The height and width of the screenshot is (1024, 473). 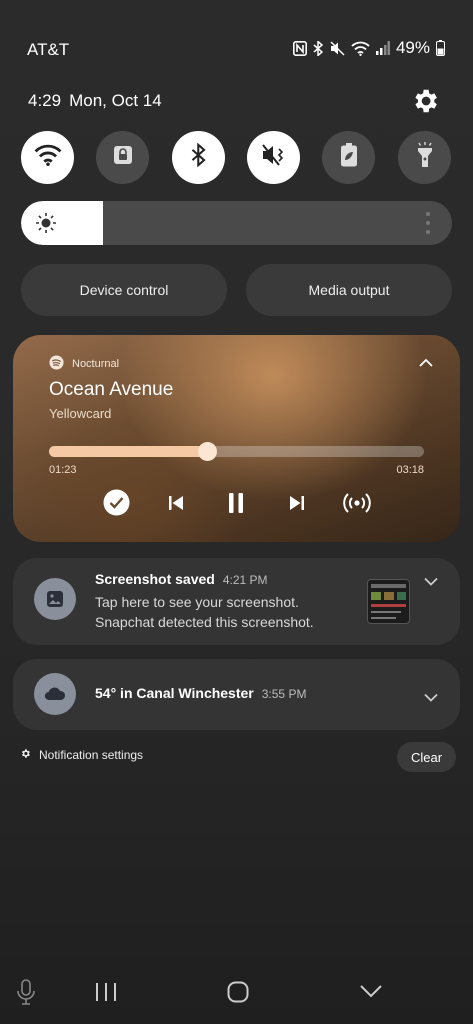 What do you see at coordinates (91, 755) in the screenshot?
I see `notification-settings-label: Notification settings` at bounding box center [91, 755].